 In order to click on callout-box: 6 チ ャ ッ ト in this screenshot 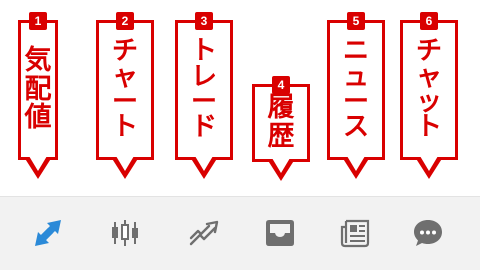, I will do `click(429, 86)`.